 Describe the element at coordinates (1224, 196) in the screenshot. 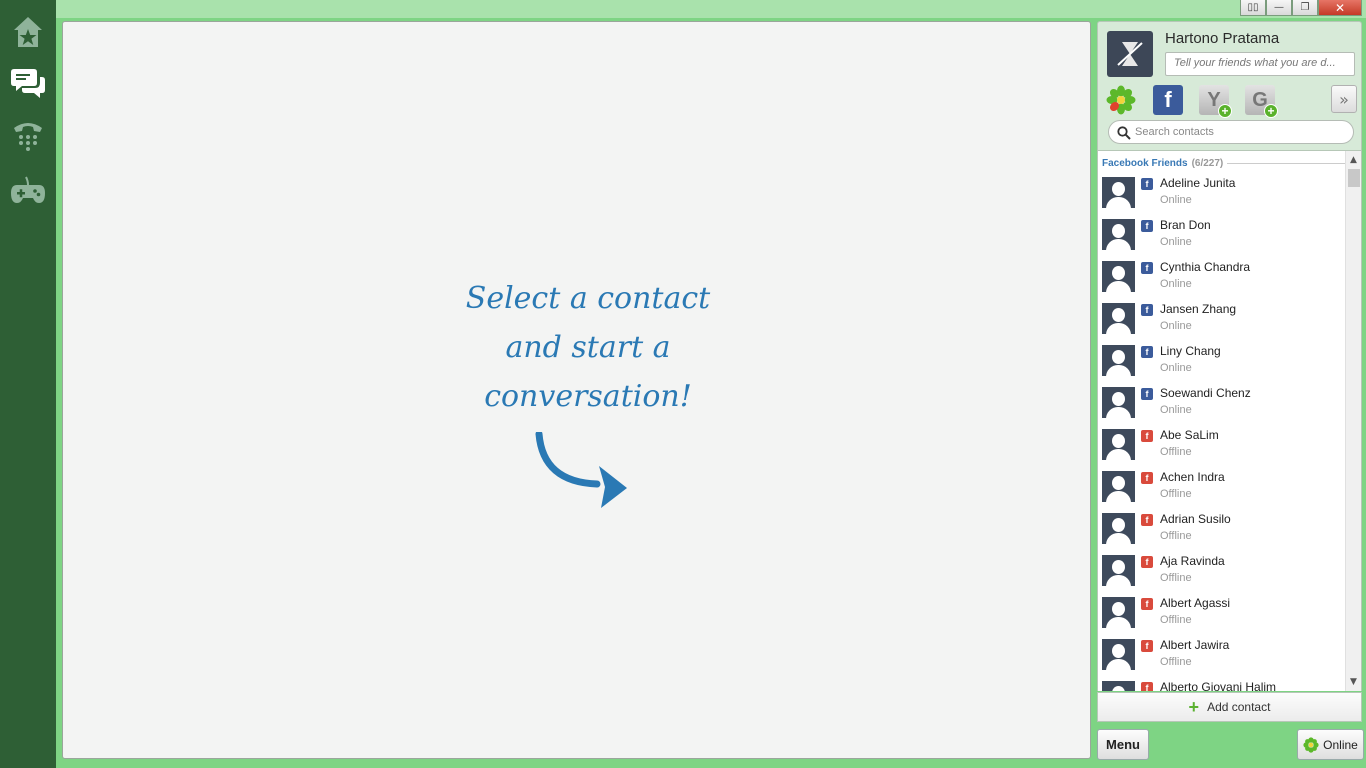

I see `contact-row: f Adeline Junita Online` at that location.